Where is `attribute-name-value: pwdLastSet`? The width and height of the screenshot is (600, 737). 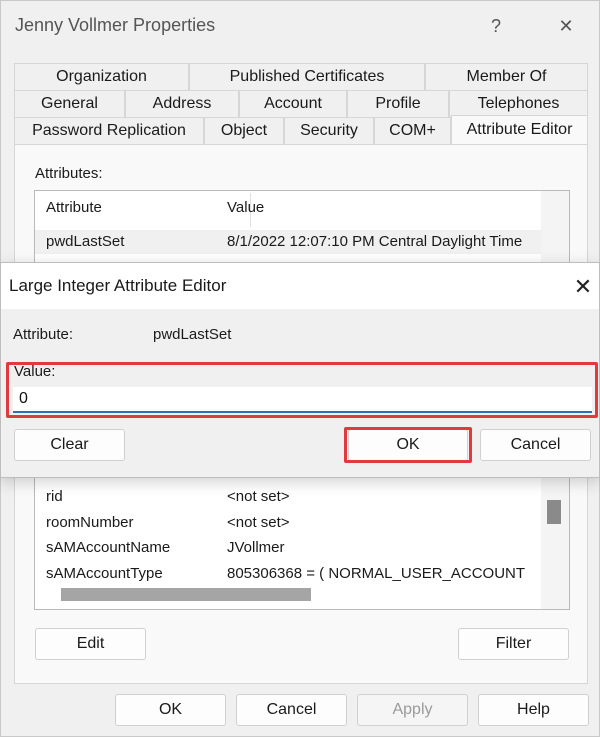
attribute-name-value: pwdLastSet is located at coordinates (192, 334).